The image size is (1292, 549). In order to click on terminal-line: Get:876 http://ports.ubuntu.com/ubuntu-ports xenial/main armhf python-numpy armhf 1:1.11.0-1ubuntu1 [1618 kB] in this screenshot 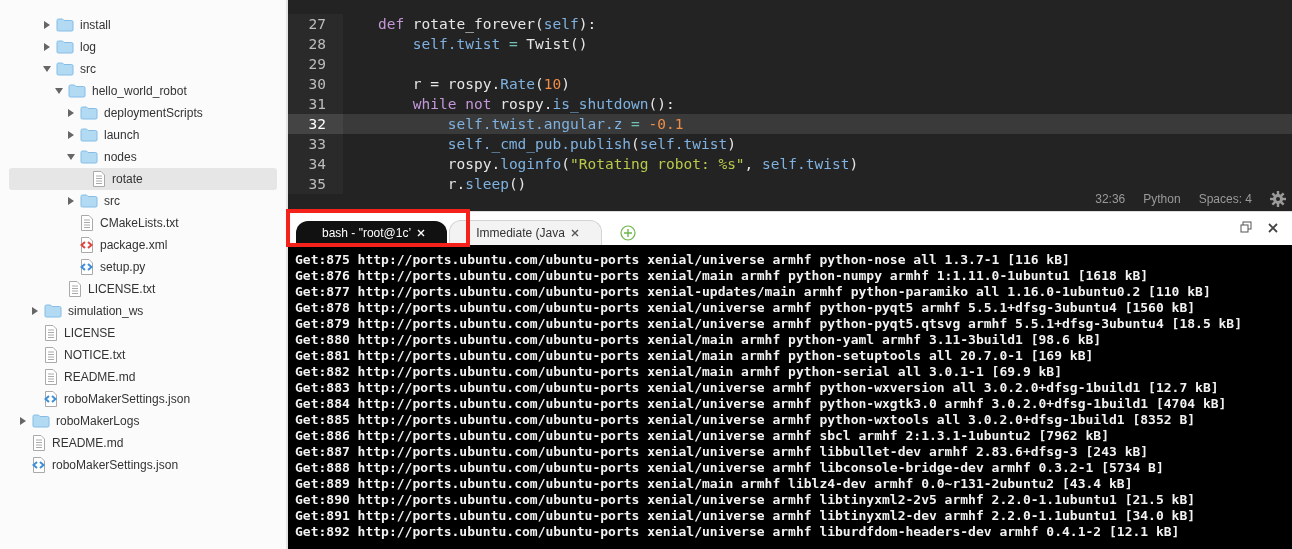, I will do `click(722, 276)`.